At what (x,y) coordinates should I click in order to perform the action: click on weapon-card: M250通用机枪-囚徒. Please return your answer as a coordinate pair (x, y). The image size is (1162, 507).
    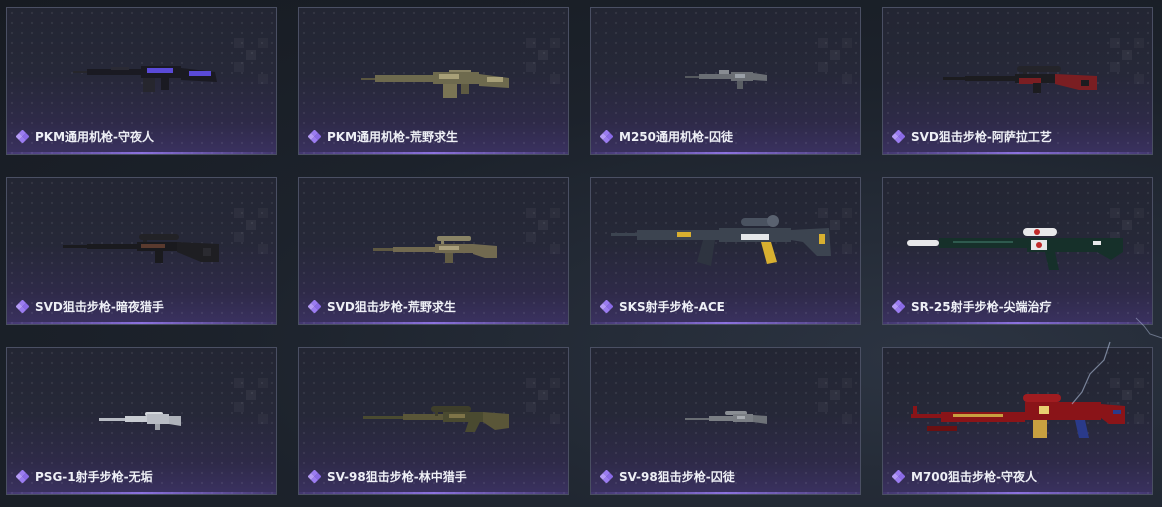
    Looking at the image, I should click on (725, 81).